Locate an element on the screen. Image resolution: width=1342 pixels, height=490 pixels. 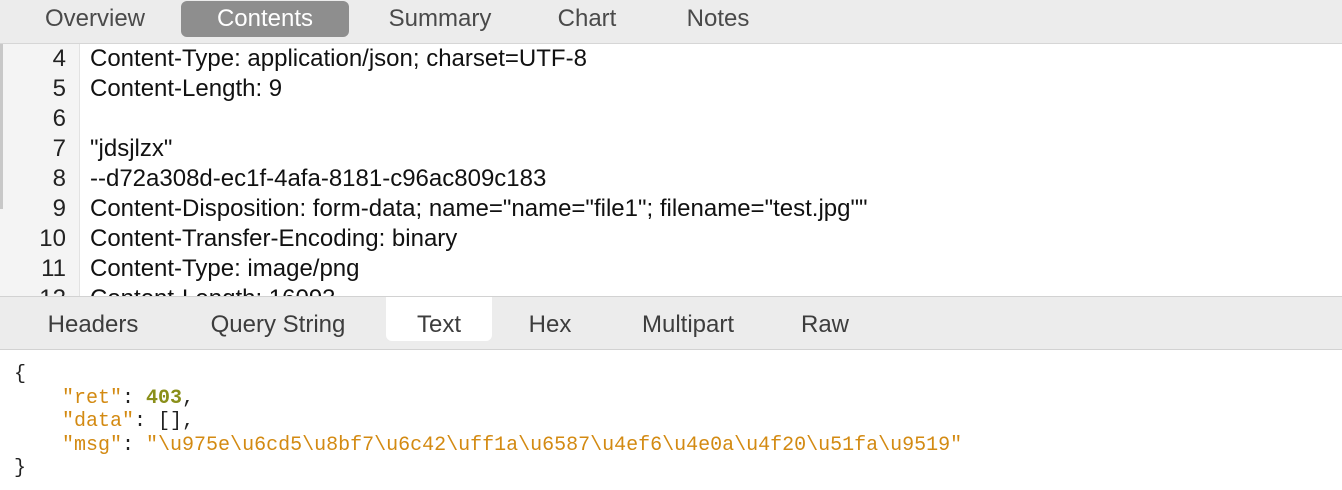
line-number: 11 is located at coordinates (53, 268).